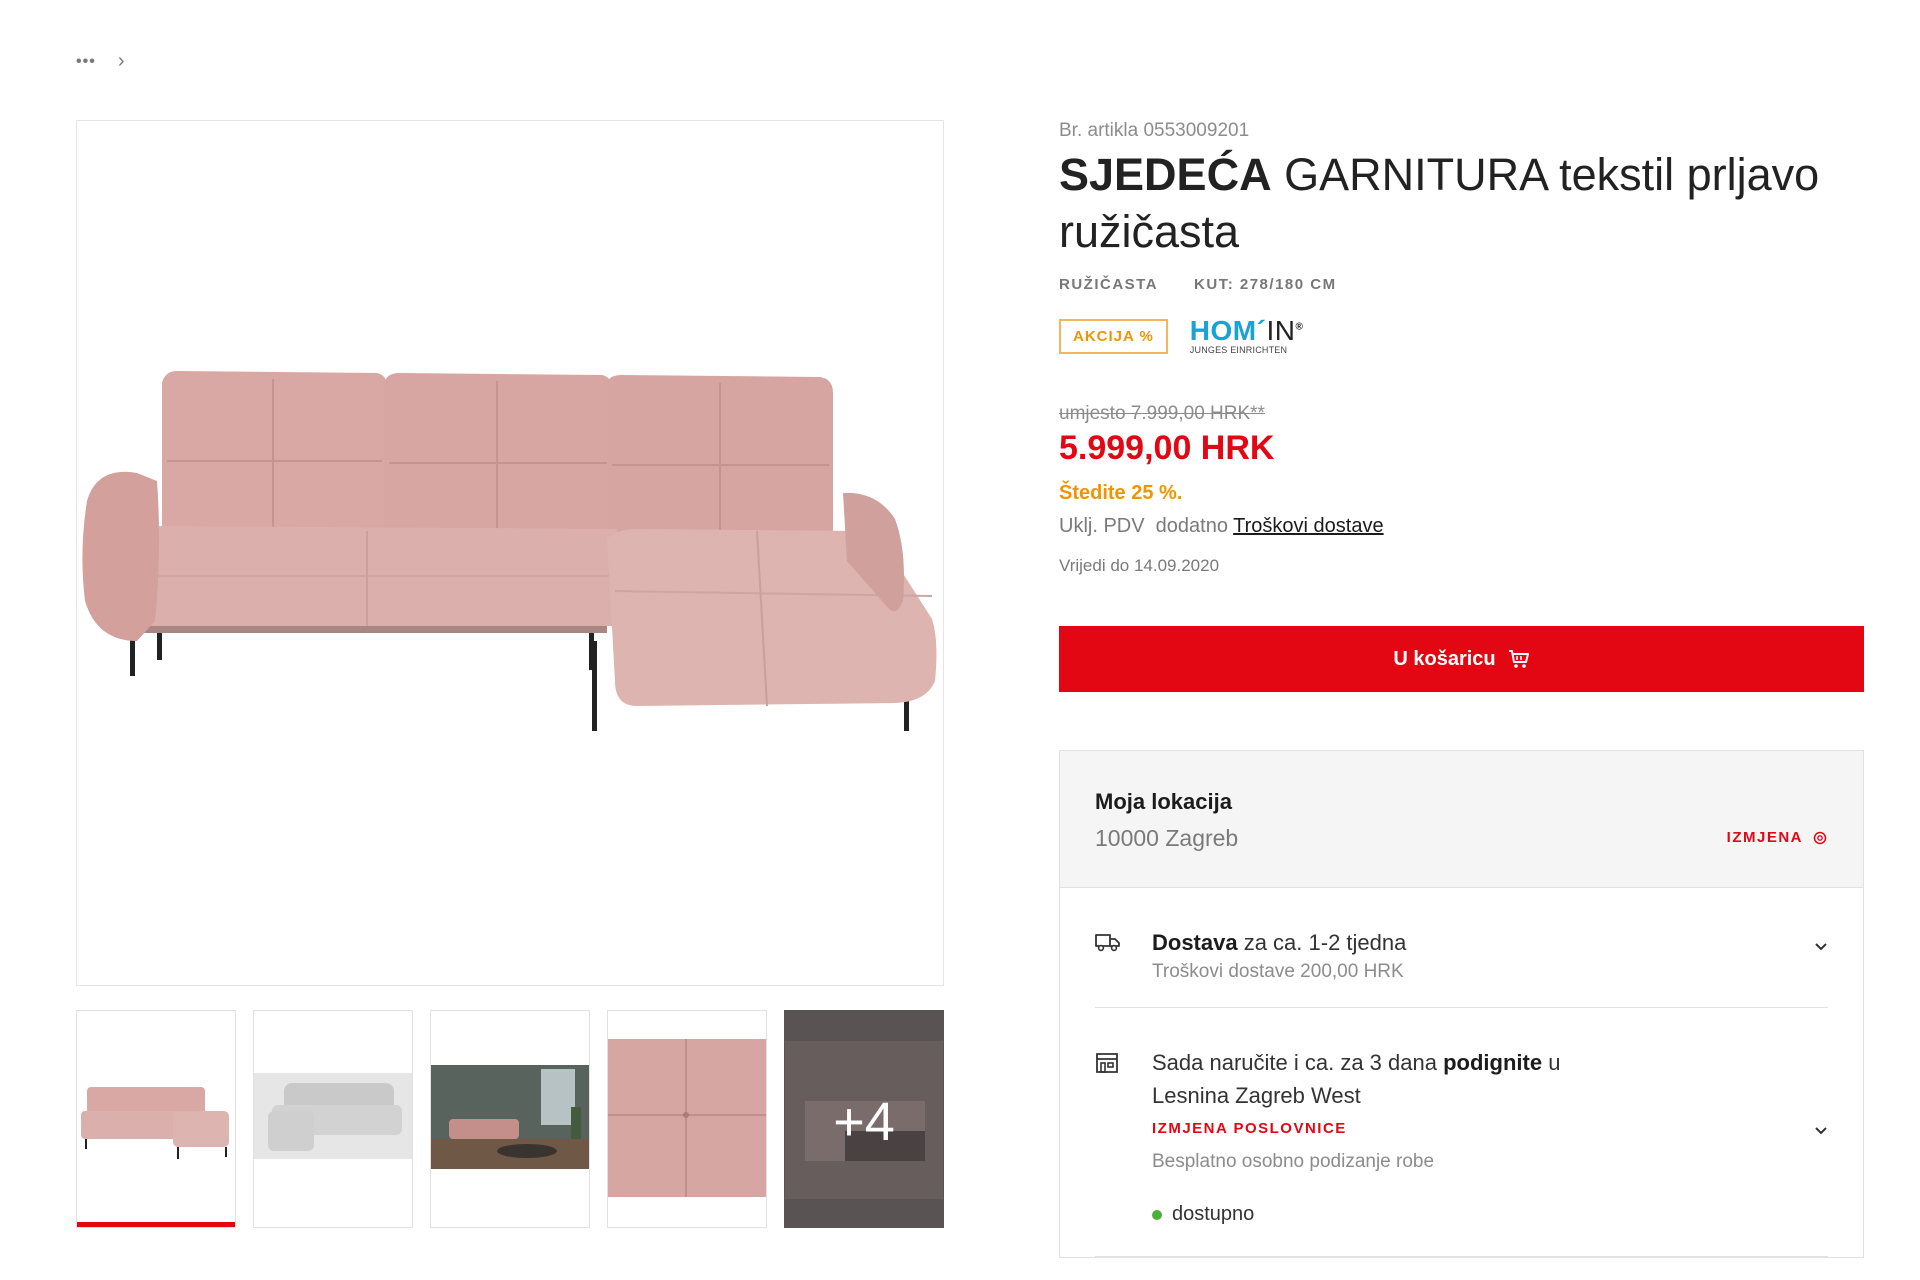  What do you see at coordinates (1461, 336) in the screenshot?
I see `badges: AKCIJA % HOM´IN® JUNGES EINRICHTEN` at bounding box center [1461, 336].